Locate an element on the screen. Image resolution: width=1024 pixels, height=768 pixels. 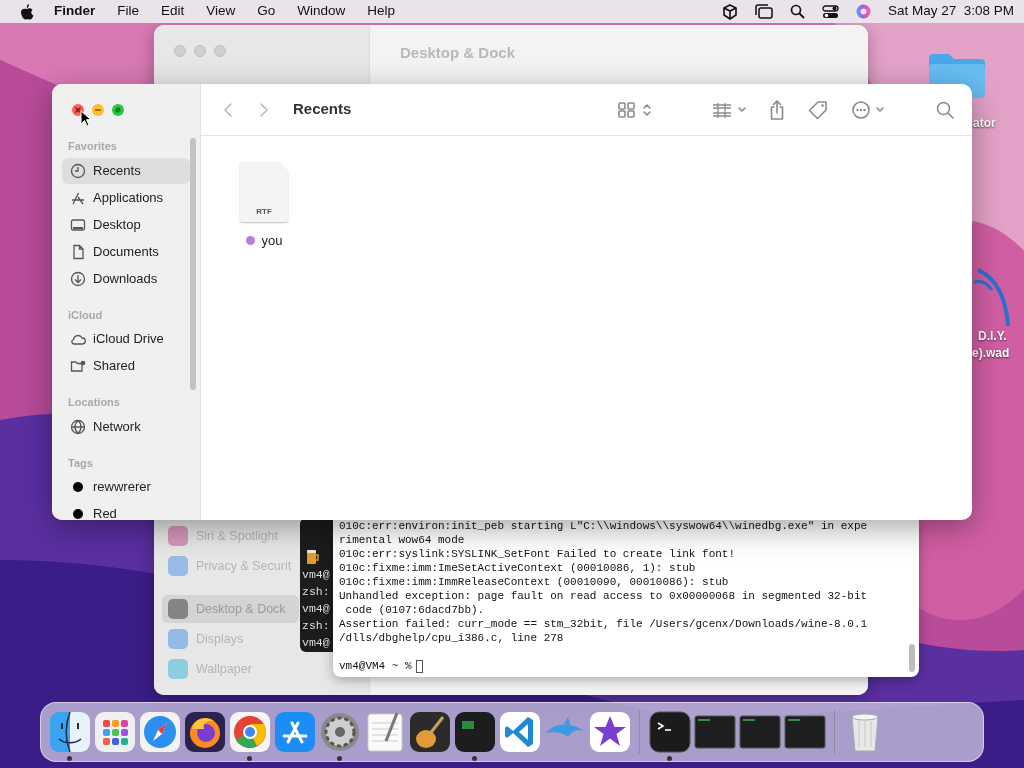
tag-icon is located at coordinates (818, 109).